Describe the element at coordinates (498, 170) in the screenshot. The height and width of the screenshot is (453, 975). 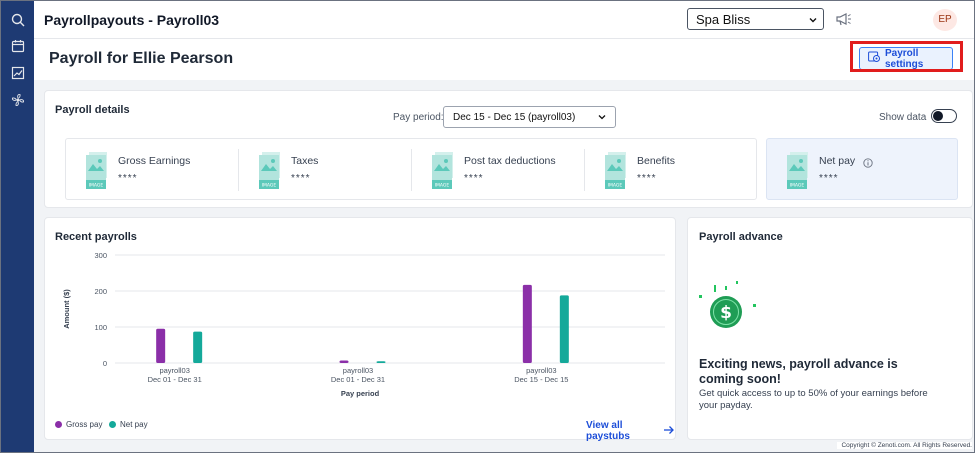
I see `summary-item-post-tax-deductions: IMAGE Post tax deductions ****` at that location.